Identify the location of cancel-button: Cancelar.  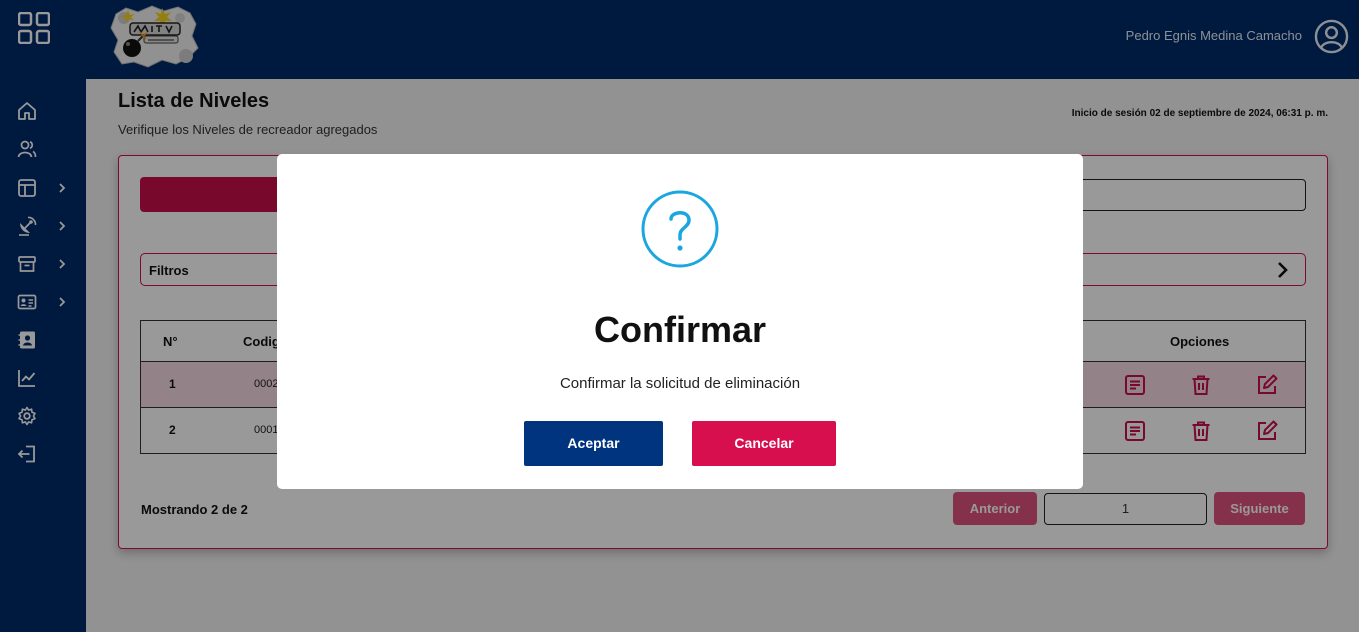
(764, 443).